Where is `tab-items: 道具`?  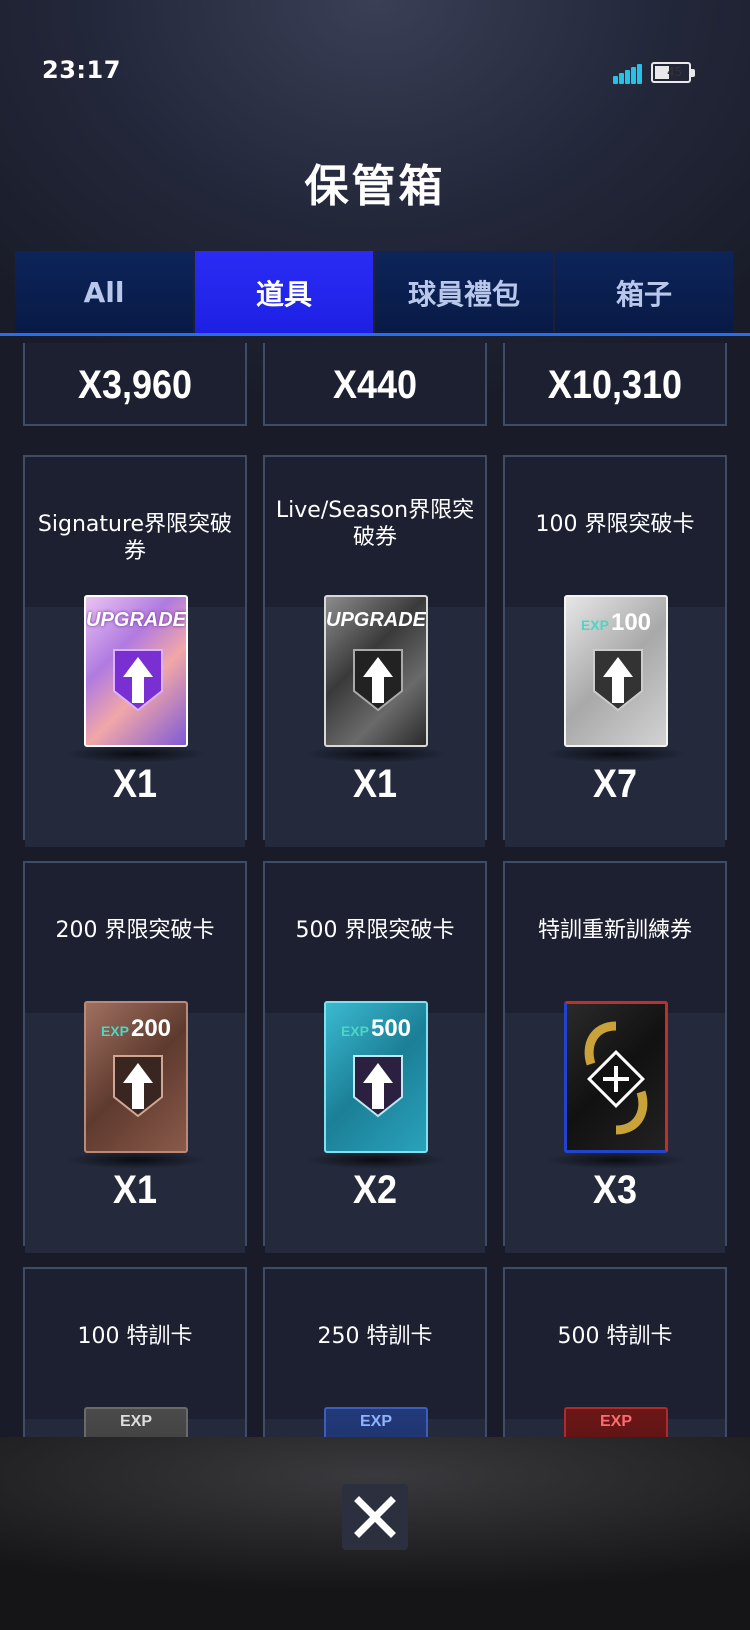
tab-items: 道具 is located at coordinates (284, 292).